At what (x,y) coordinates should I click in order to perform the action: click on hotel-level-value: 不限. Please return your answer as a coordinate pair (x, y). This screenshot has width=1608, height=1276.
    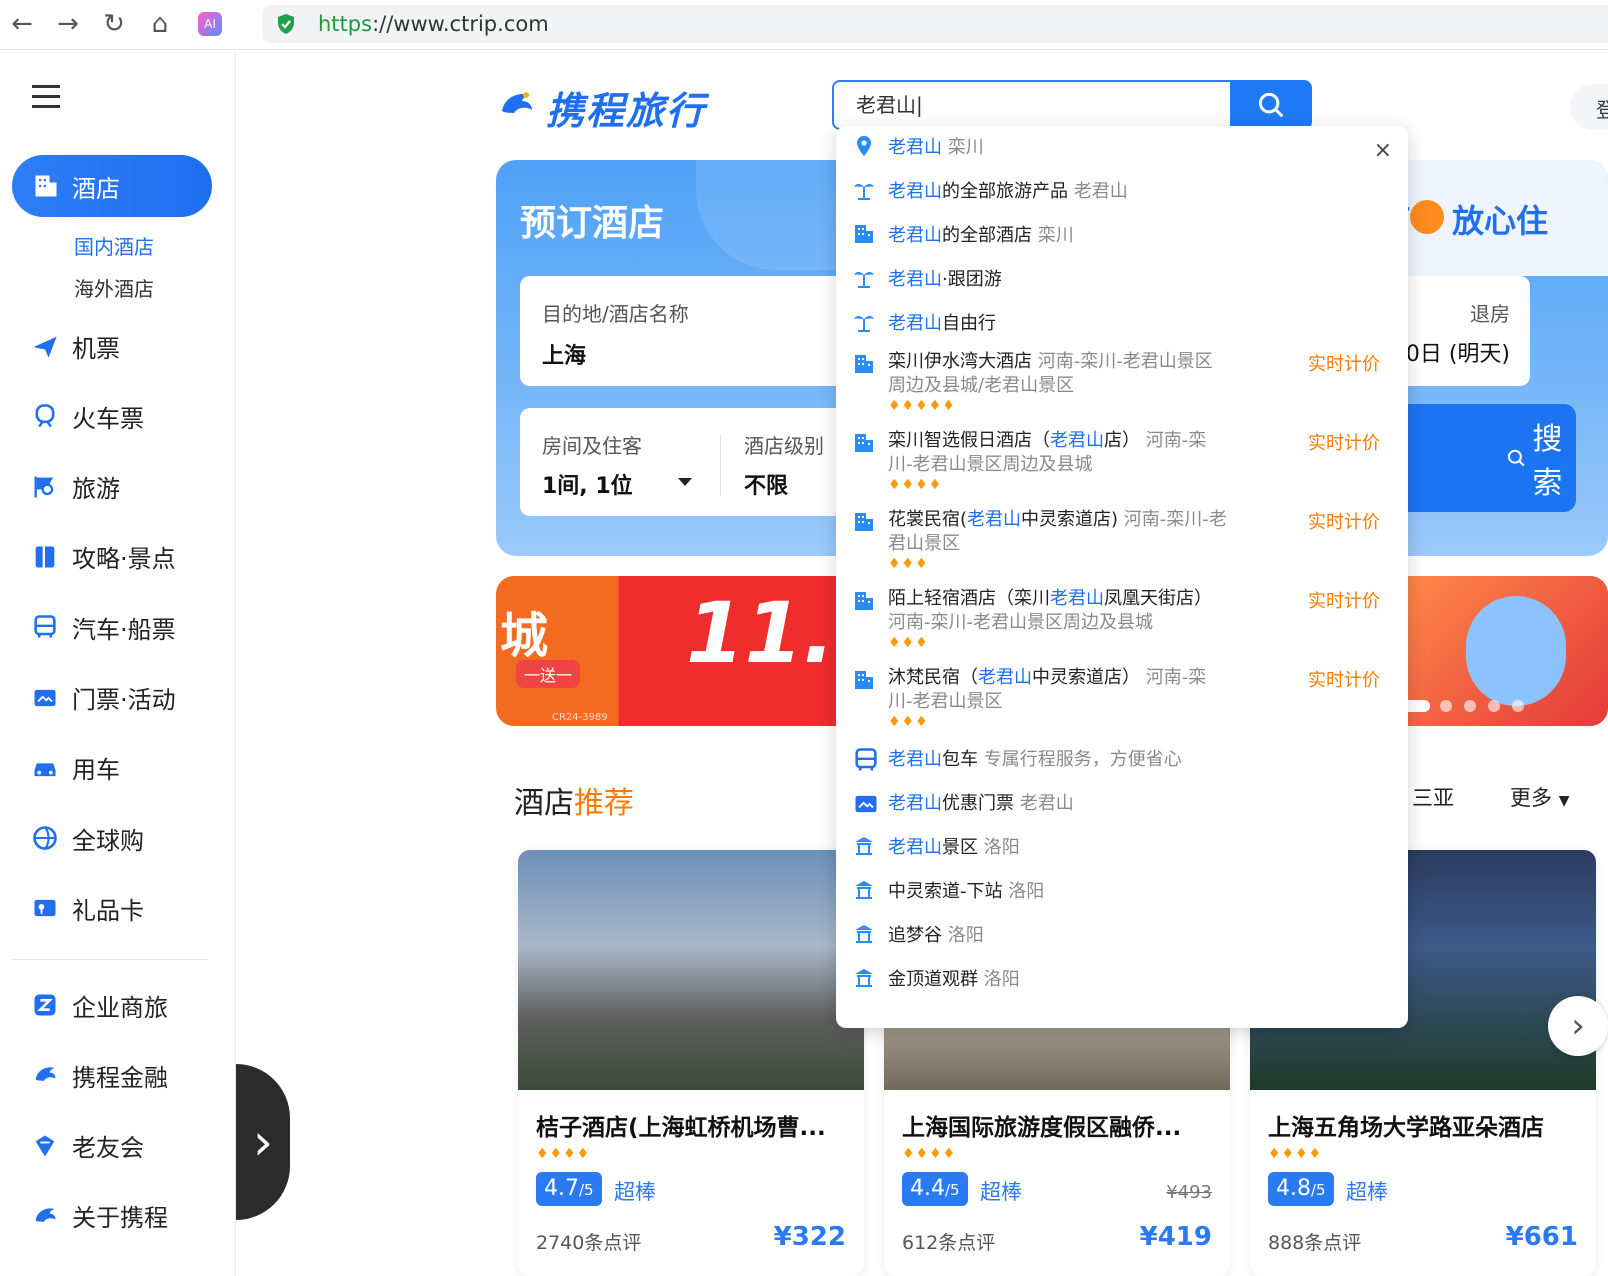
    Looking at the image, I should click on (766, 484).